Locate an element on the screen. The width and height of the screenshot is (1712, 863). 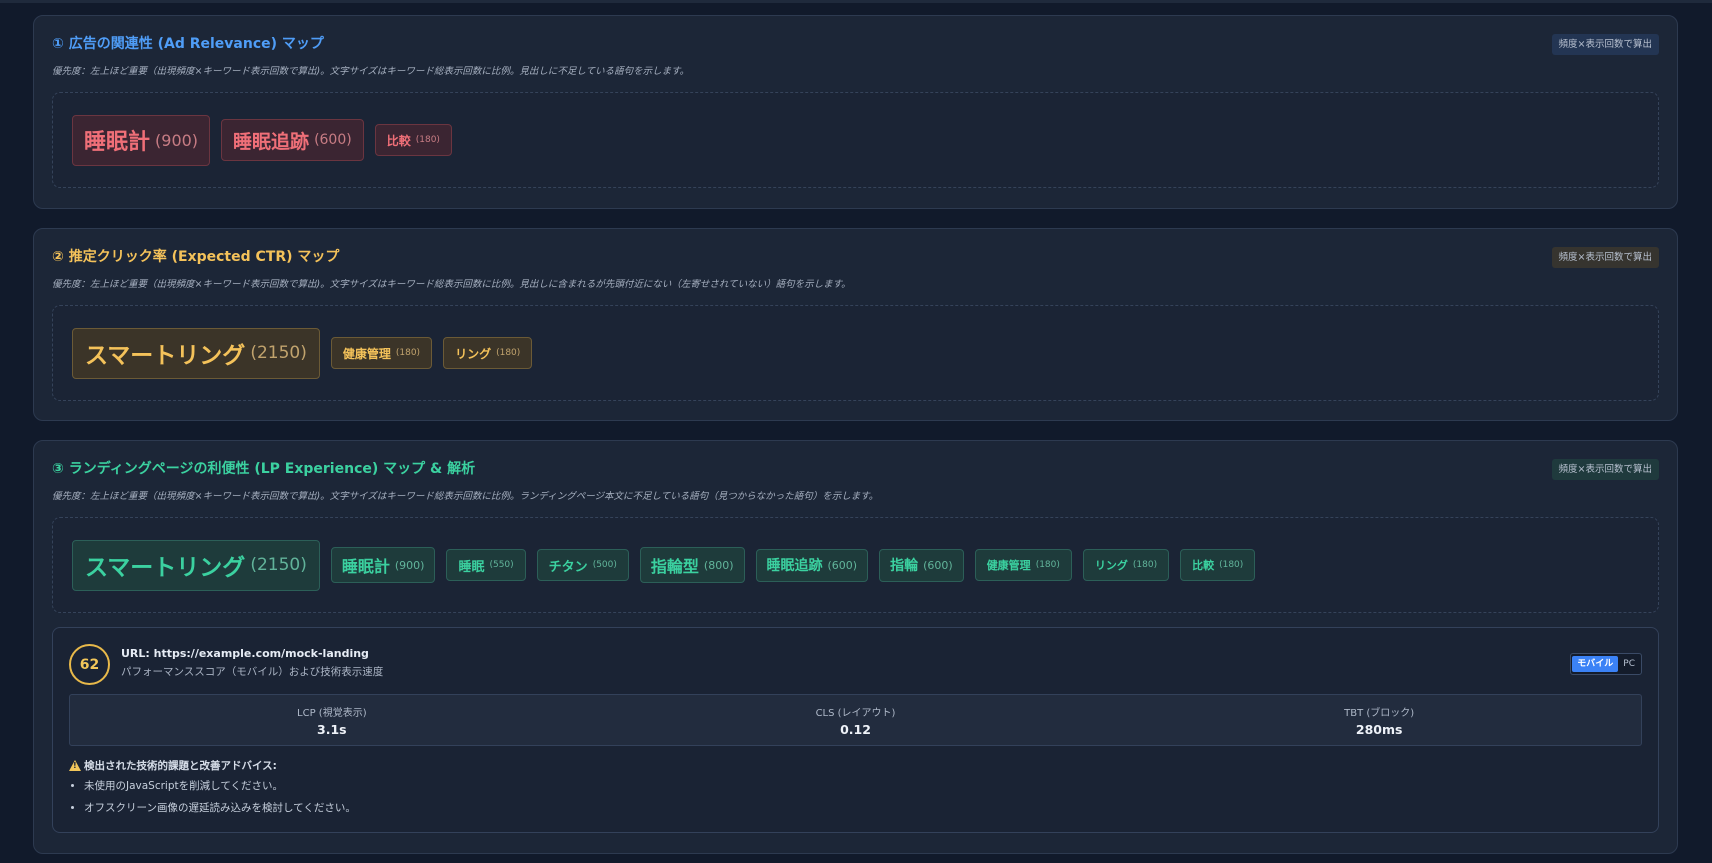
card-title: ① 広告の関連性 (Ad Relevance) マップ is located at coordinates (188, 44).